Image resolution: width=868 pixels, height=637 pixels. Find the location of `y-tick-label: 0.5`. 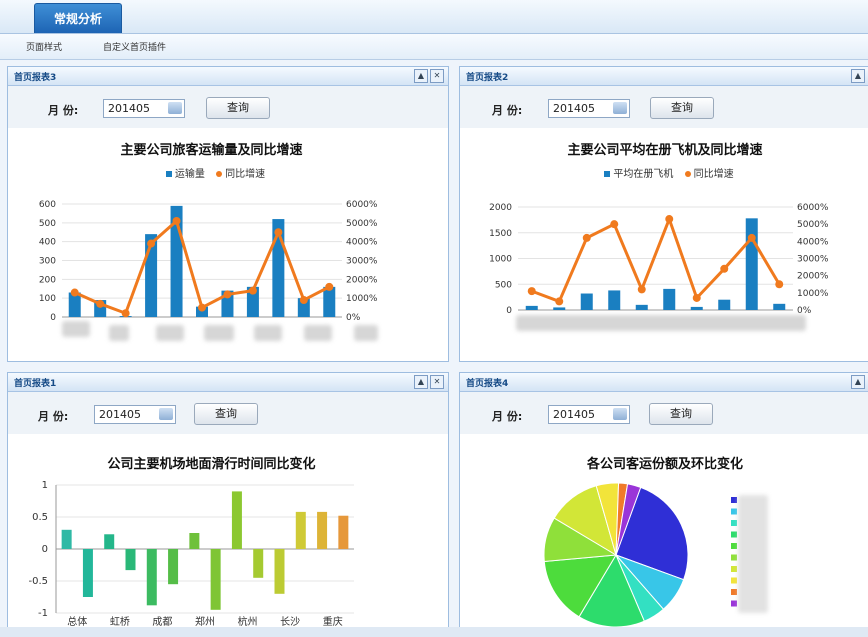

y-tick-label: 0.5 is located at coordinates (40, 517).